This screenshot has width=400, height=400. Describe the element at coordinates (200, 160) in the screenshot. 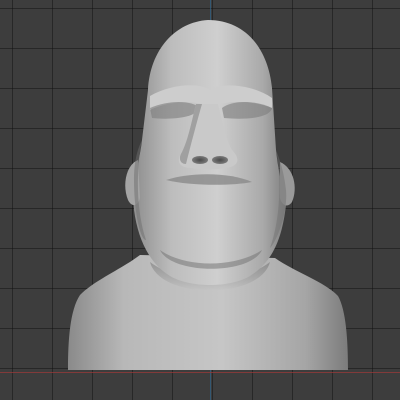

I see `left-nostril` at that location.